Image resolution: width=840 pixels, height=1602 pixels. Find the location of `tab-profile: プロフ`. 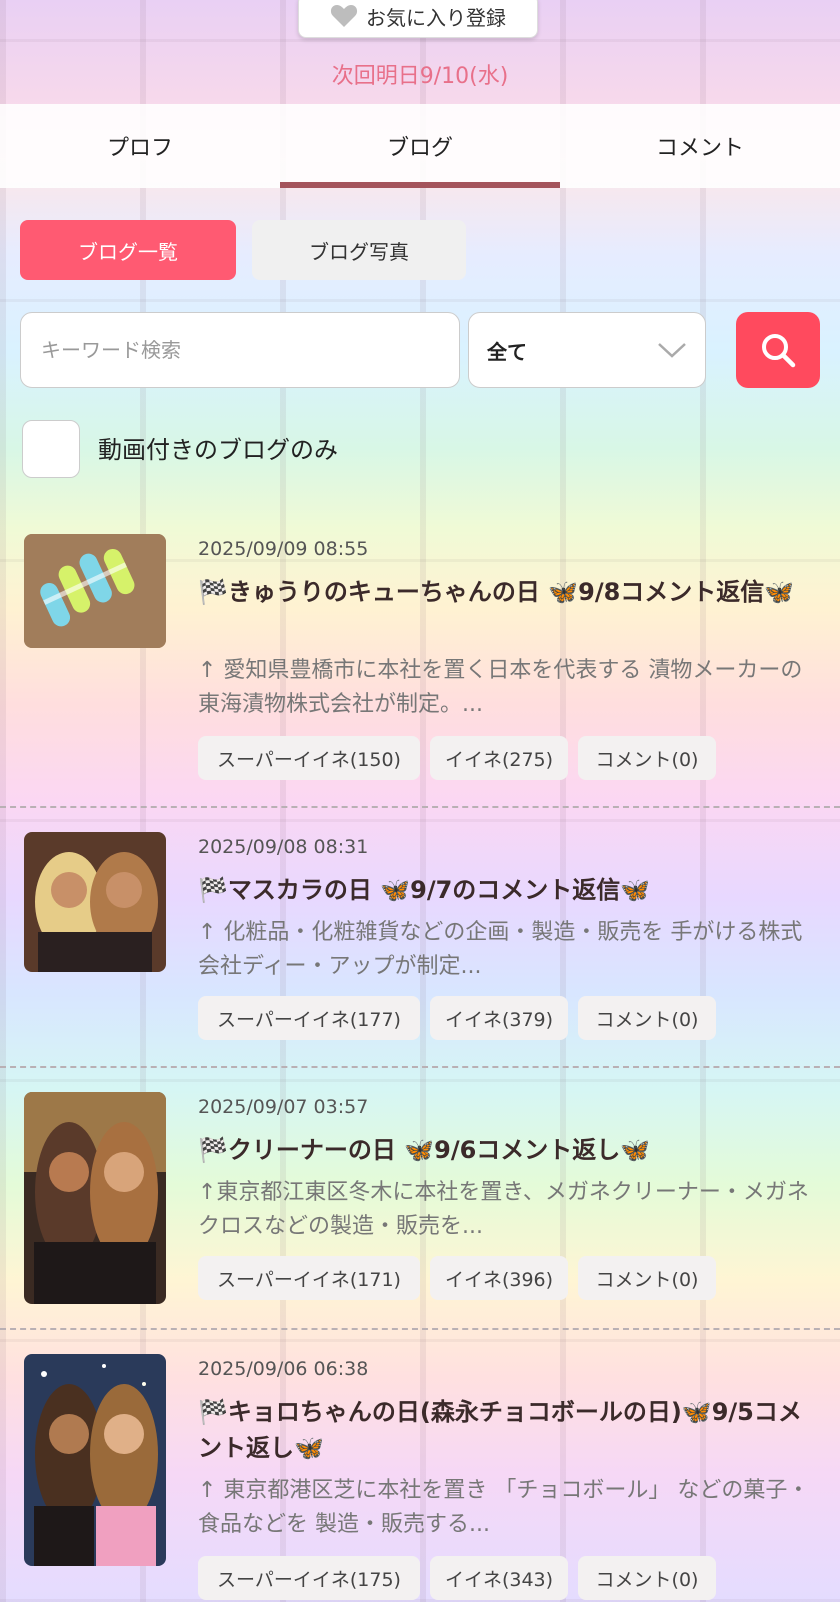

tab-profile: プロフ is located at coordinates (140, 146).